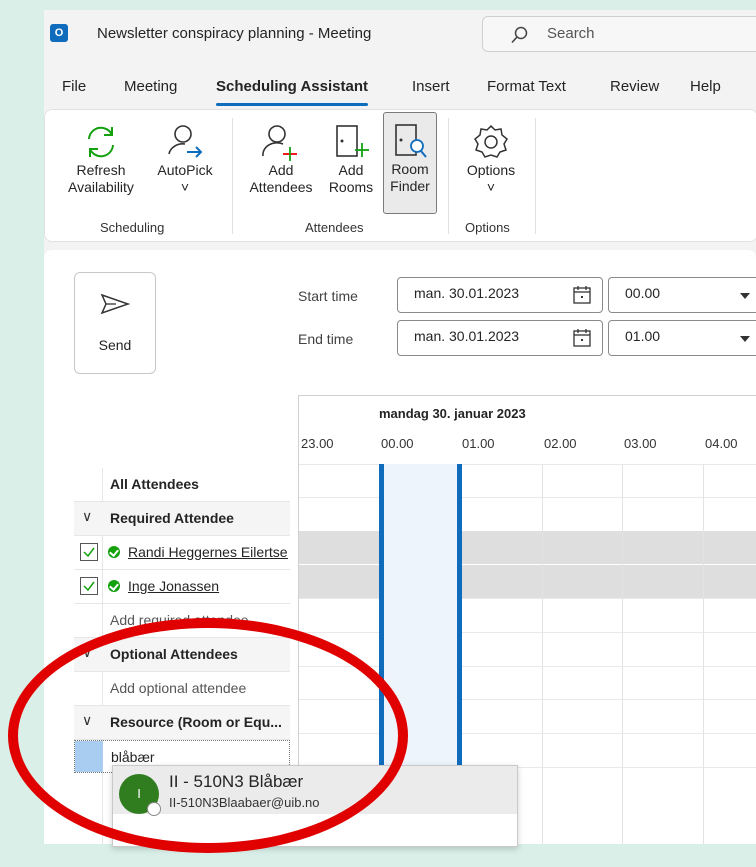 This screenshot has width=756, height=867. I want to click on search-icon, so click(519, 35).